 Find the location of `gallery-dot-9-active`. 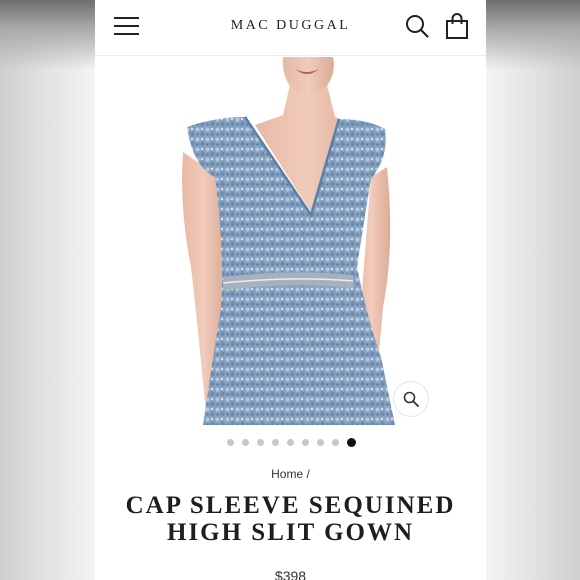

gallery-dot-9-active is located at coordinates (351, 442).